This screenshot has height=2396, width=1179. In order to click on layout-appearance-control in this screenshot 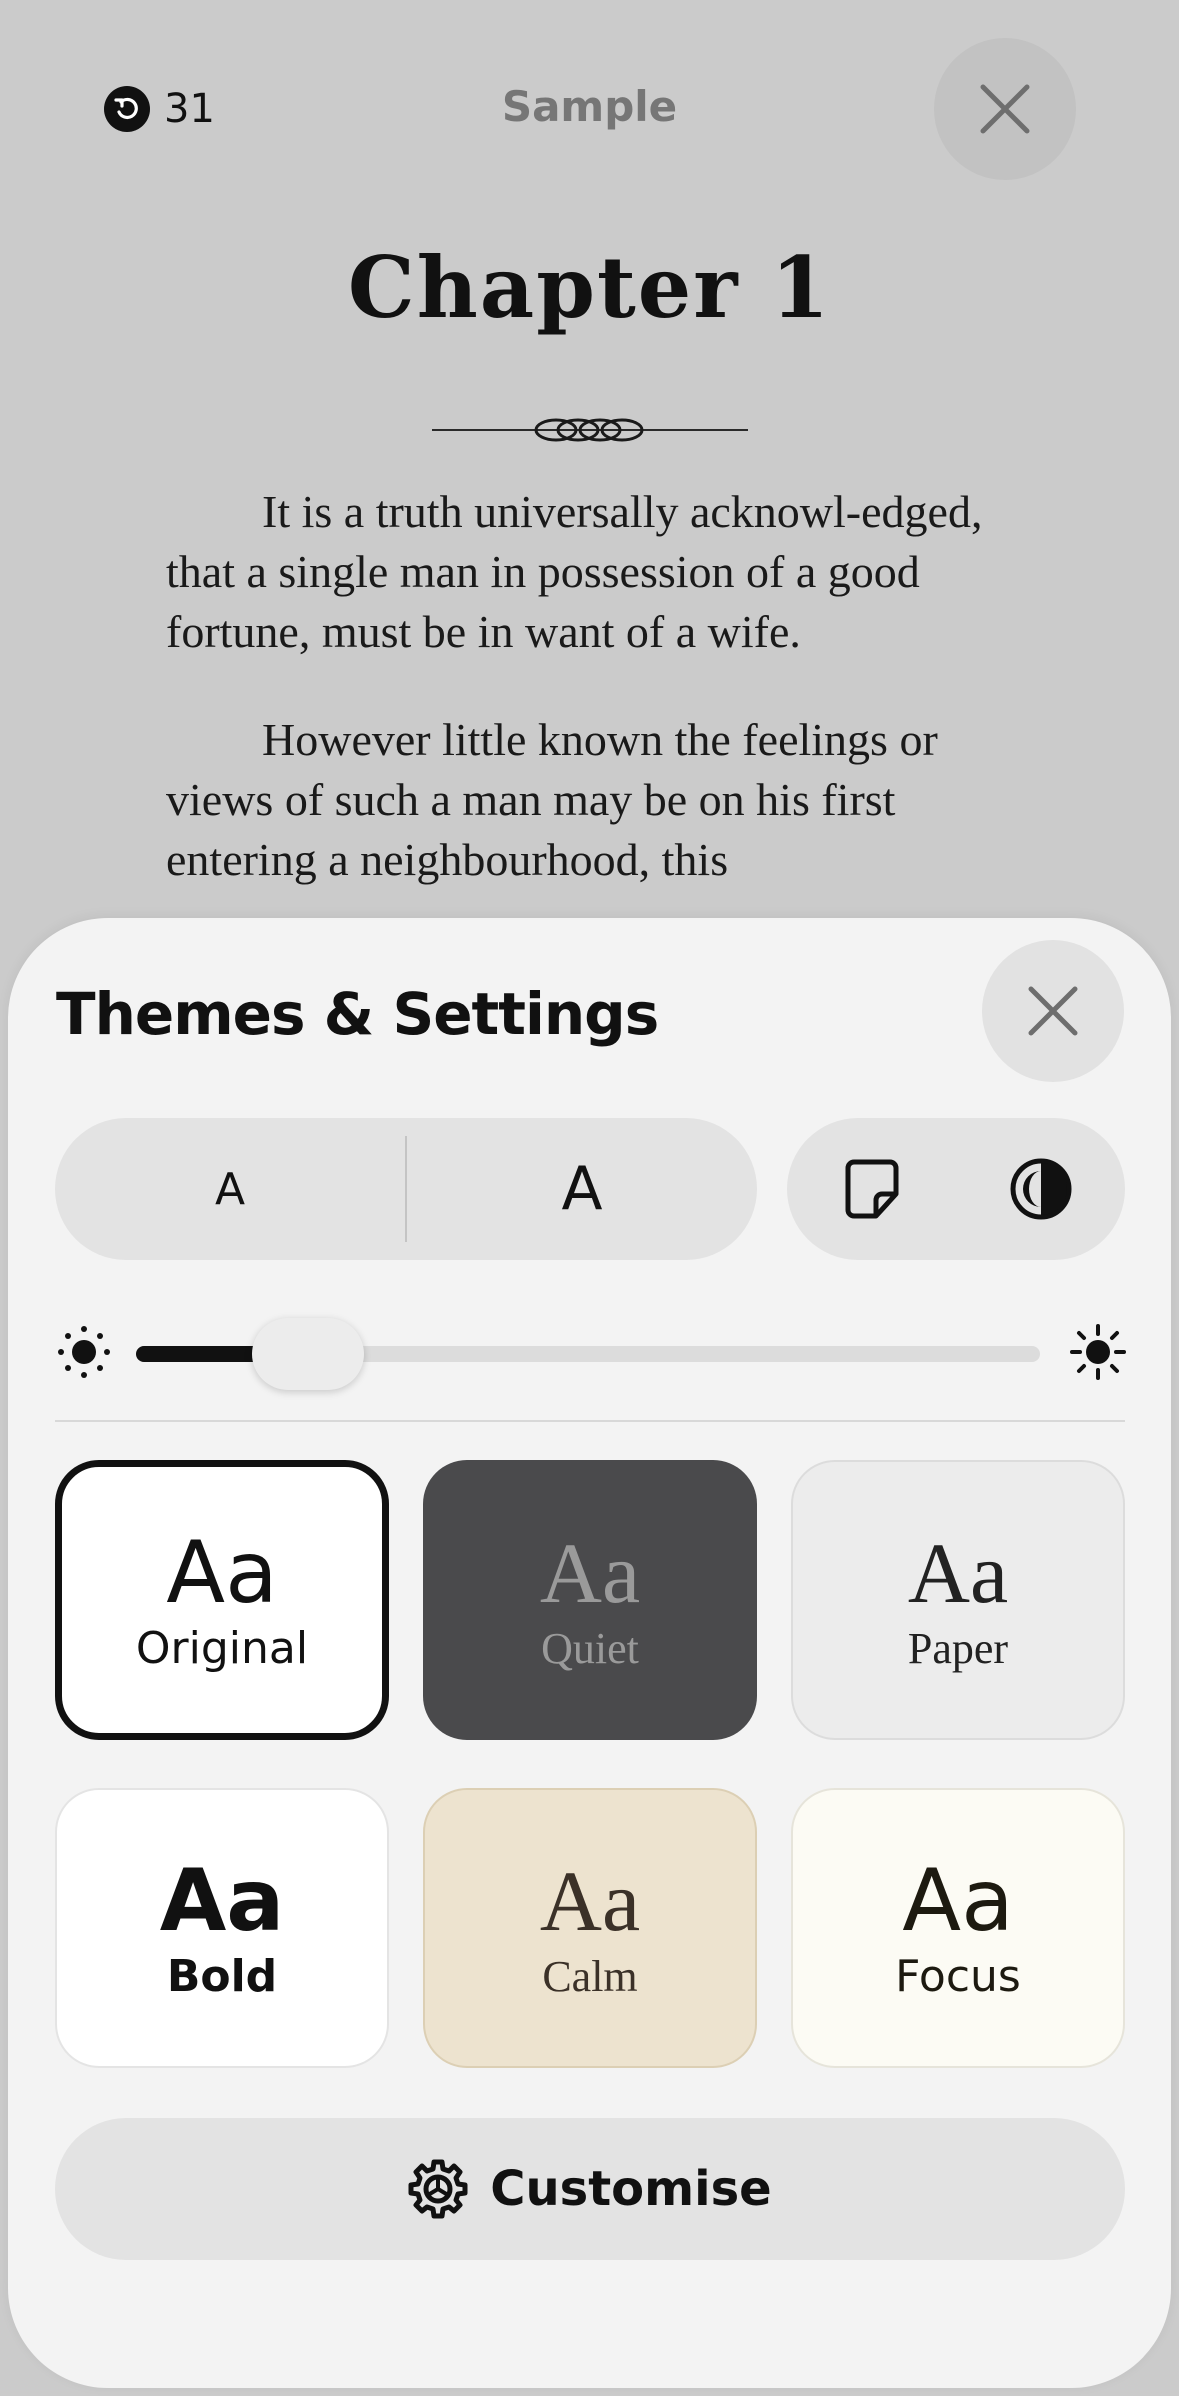, I will do `click(956, 1189)`.